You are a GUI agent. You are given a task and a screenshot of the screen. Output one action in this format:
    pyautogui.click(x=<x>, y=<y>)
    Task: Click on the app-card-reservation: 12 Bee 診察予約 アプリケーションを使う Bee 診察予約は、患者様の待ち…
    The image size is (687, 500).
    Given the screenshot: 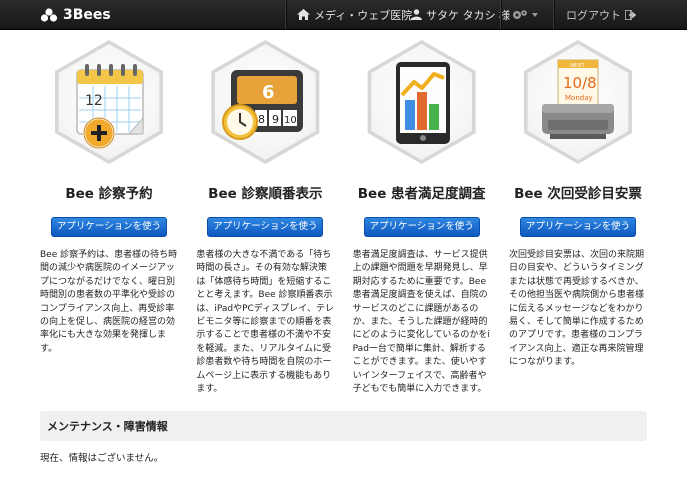 What is the action you would take?
    pyautogui.click(x=109, y=218)
    